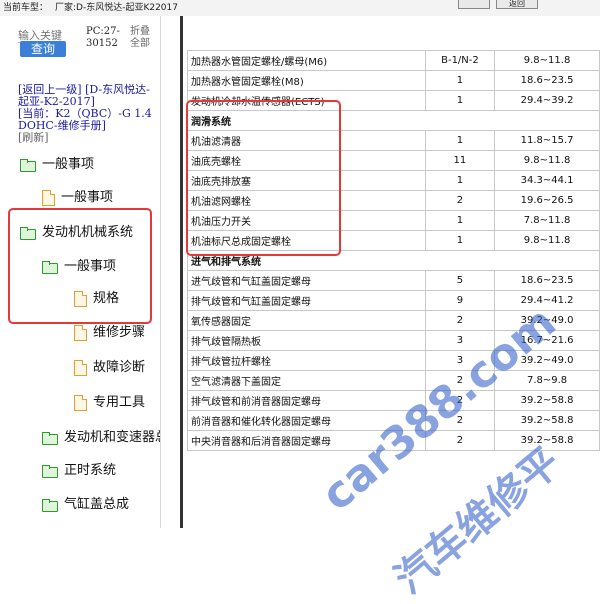 The width and height of the screenshot is (600, 604). I want to click on tree-item-troubleshooting: 故障诊断, so click(109, 368).